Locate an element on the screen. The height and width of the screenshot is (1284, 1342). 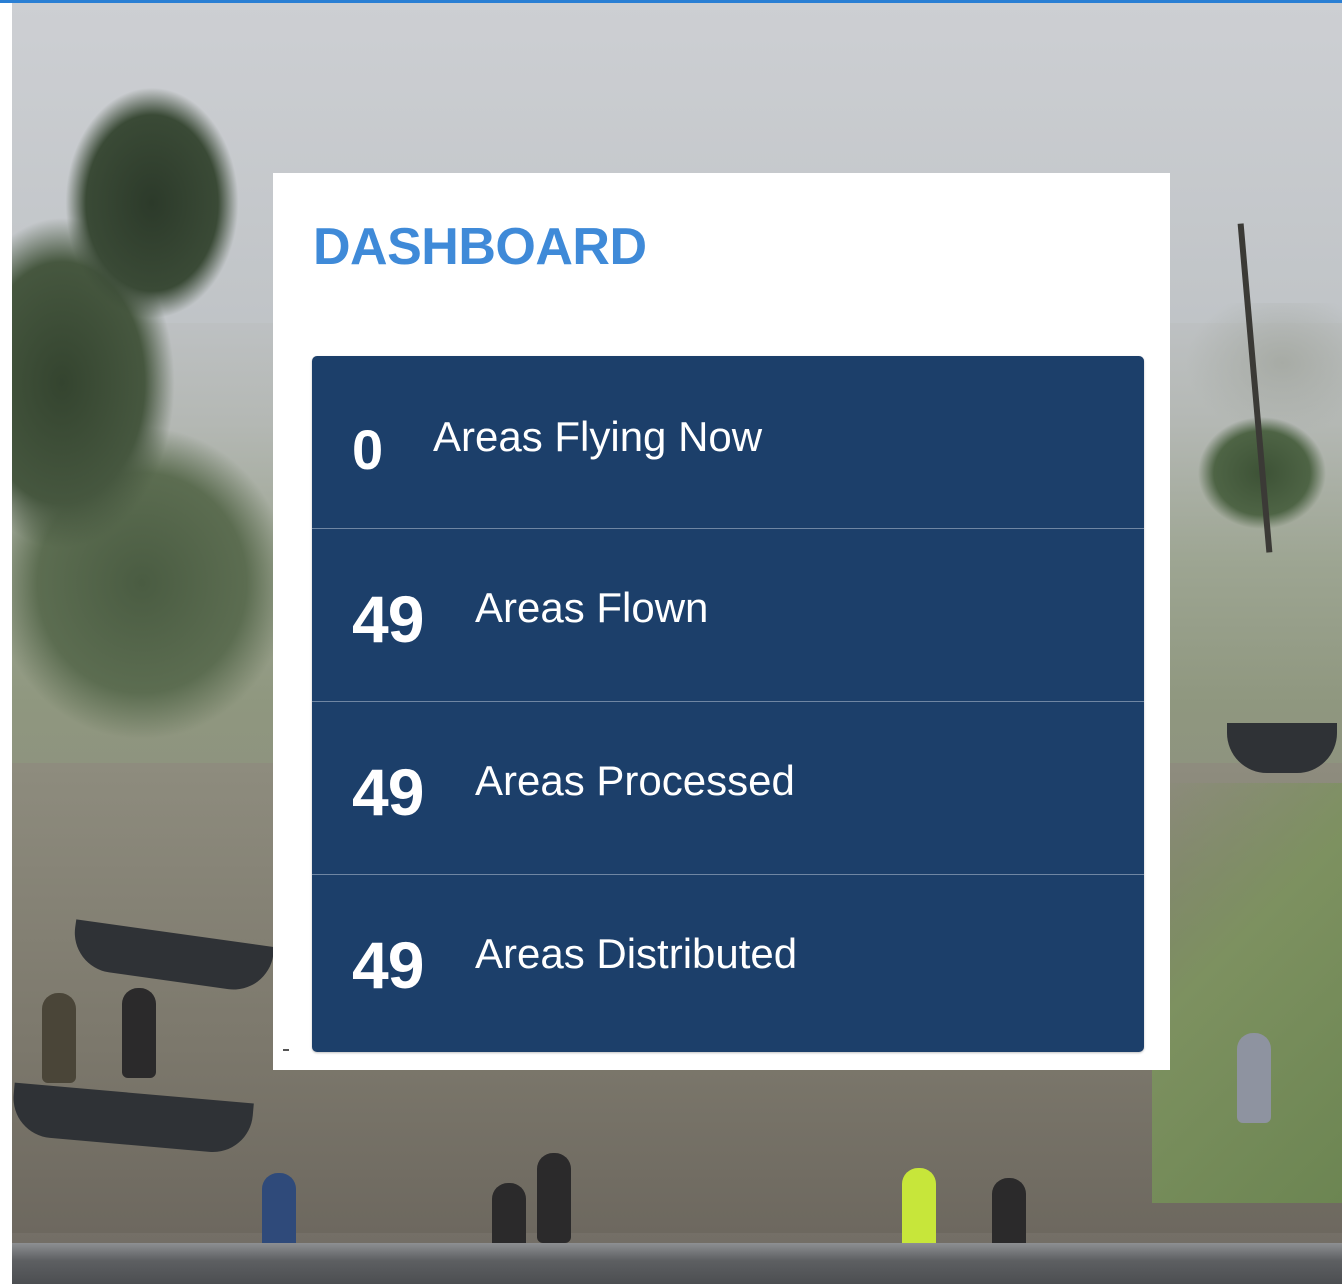
stat-row-flown: 49 Areas Flown is located at coordinates (728, 615).